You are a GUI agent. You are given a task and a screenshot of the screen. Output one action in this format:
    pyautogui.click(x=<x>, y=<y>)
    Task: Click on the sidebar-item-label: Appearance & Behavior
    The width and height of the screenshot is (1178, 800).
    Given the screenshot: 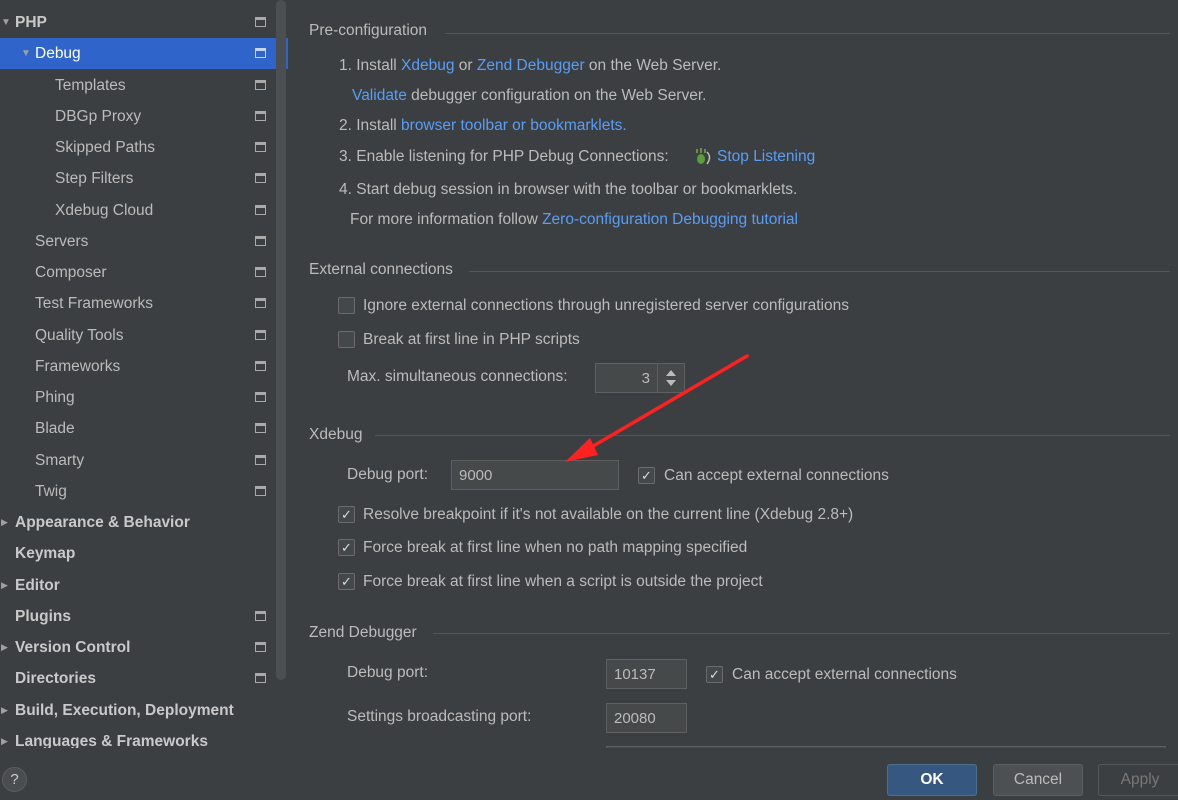 What is the action you would take?
    pyautogui.click(x=102, y=522)
    